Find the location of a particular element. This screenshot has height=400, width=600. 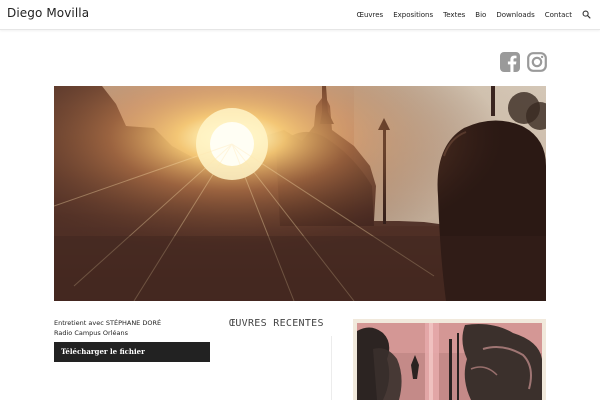

search-icon is located at coordinates (586, 14).